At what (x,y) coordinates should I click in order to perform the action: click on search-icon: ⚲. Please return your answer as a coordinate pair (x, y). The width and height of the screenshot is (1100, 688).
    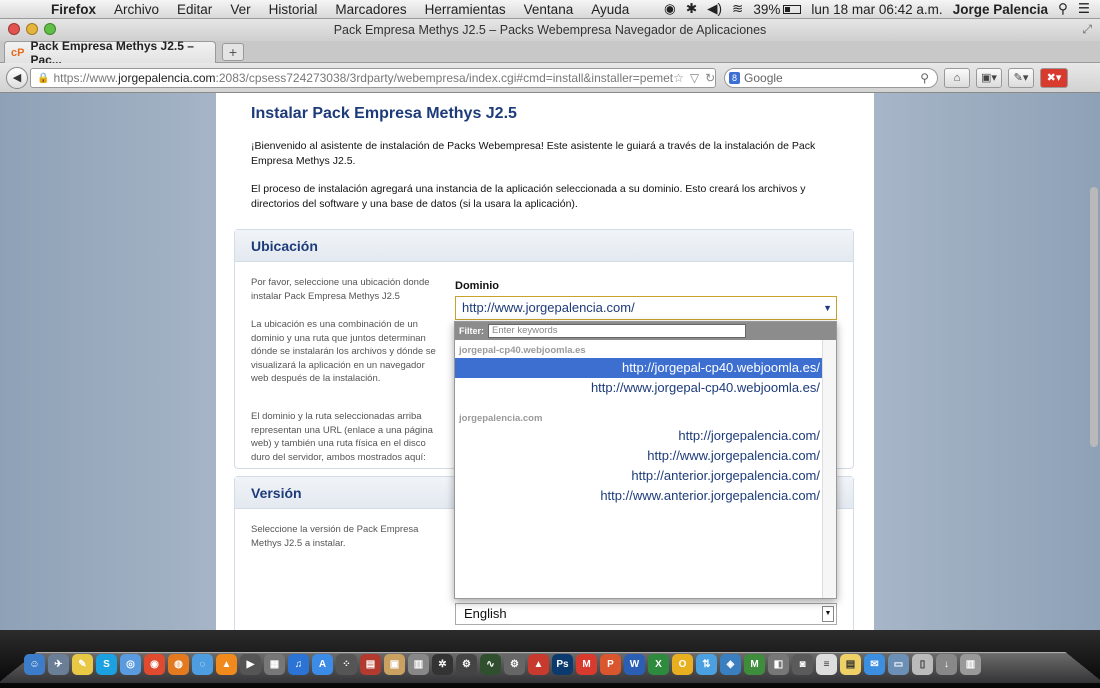
    Looking at the image, I should click on (924, 78).